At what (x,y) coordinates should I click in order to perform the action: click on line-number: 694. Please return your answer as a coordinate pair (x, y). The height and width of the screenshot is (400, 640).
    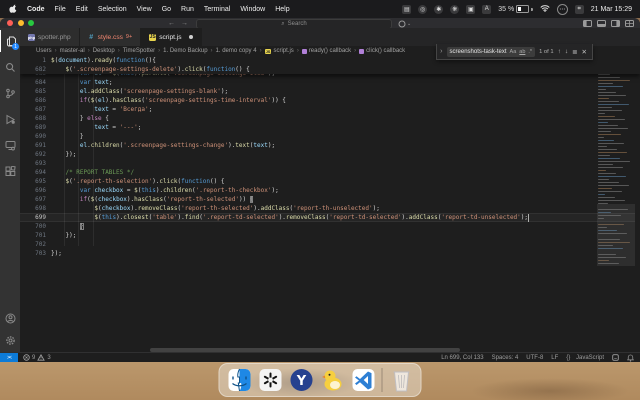
    Looking at the image, I should click on (38, 172).